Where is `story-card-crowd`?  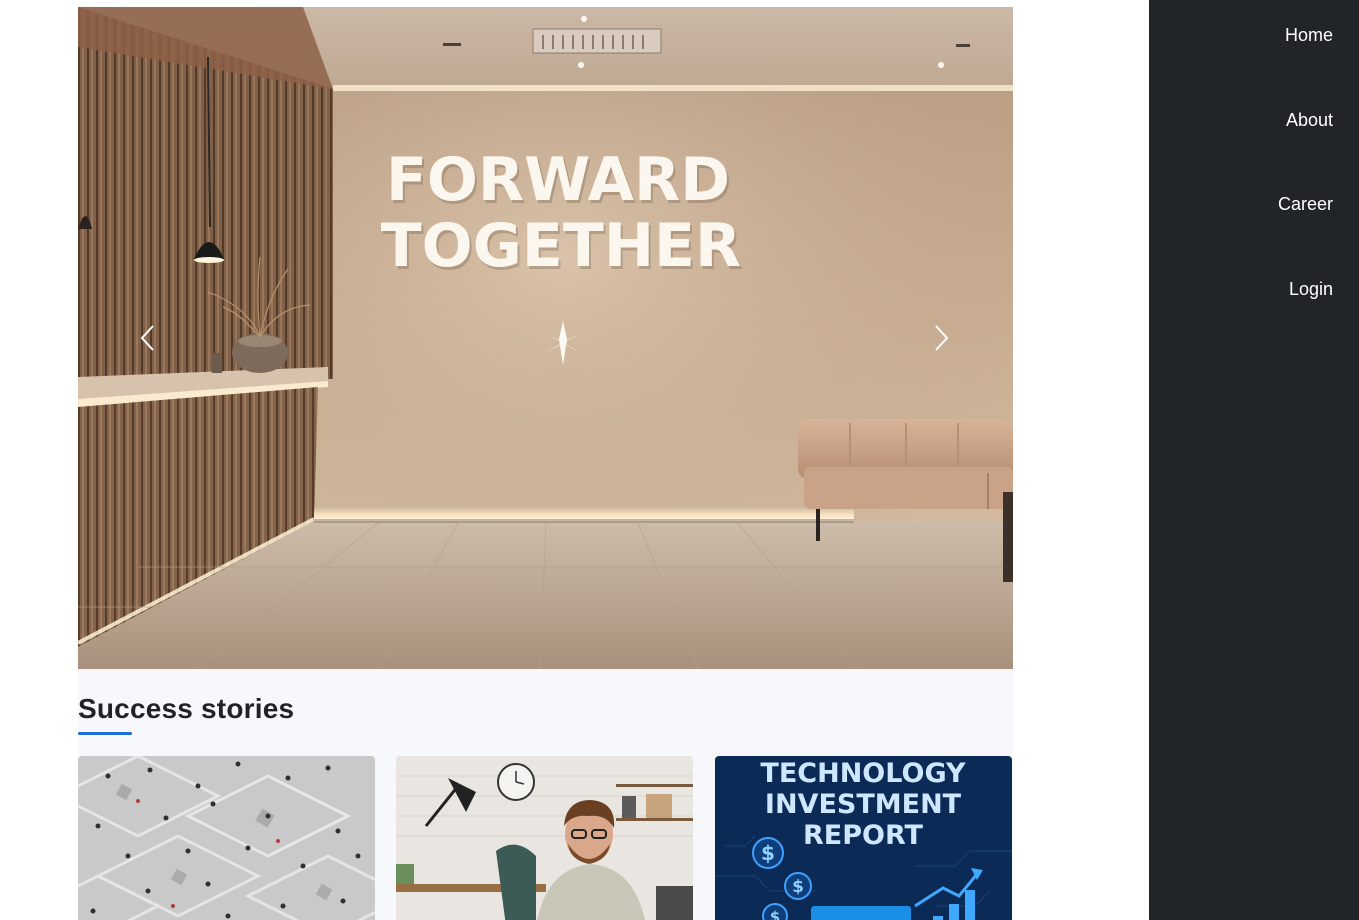
story-card-crowd is located at coordinates (226, 838).